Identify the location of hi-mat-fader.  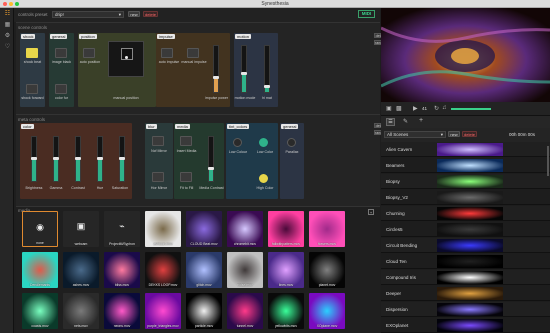
(267, 69).